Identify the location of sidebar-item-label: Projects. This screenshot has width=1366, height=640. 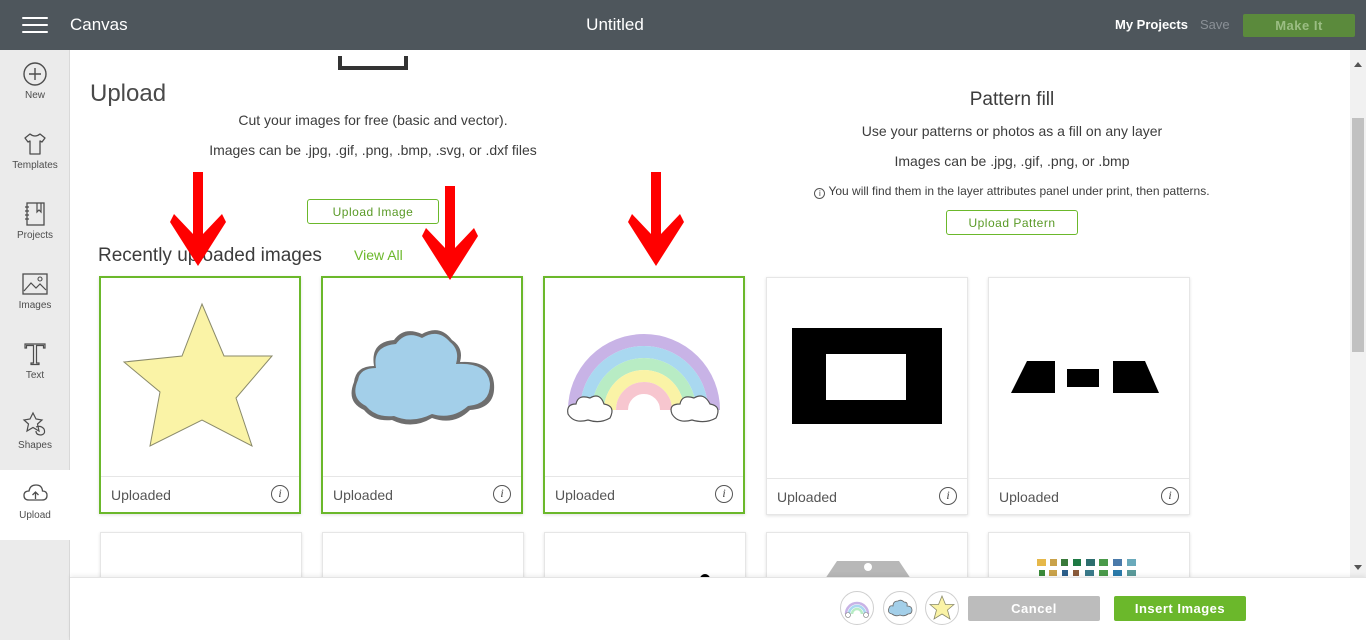
(35, 235).